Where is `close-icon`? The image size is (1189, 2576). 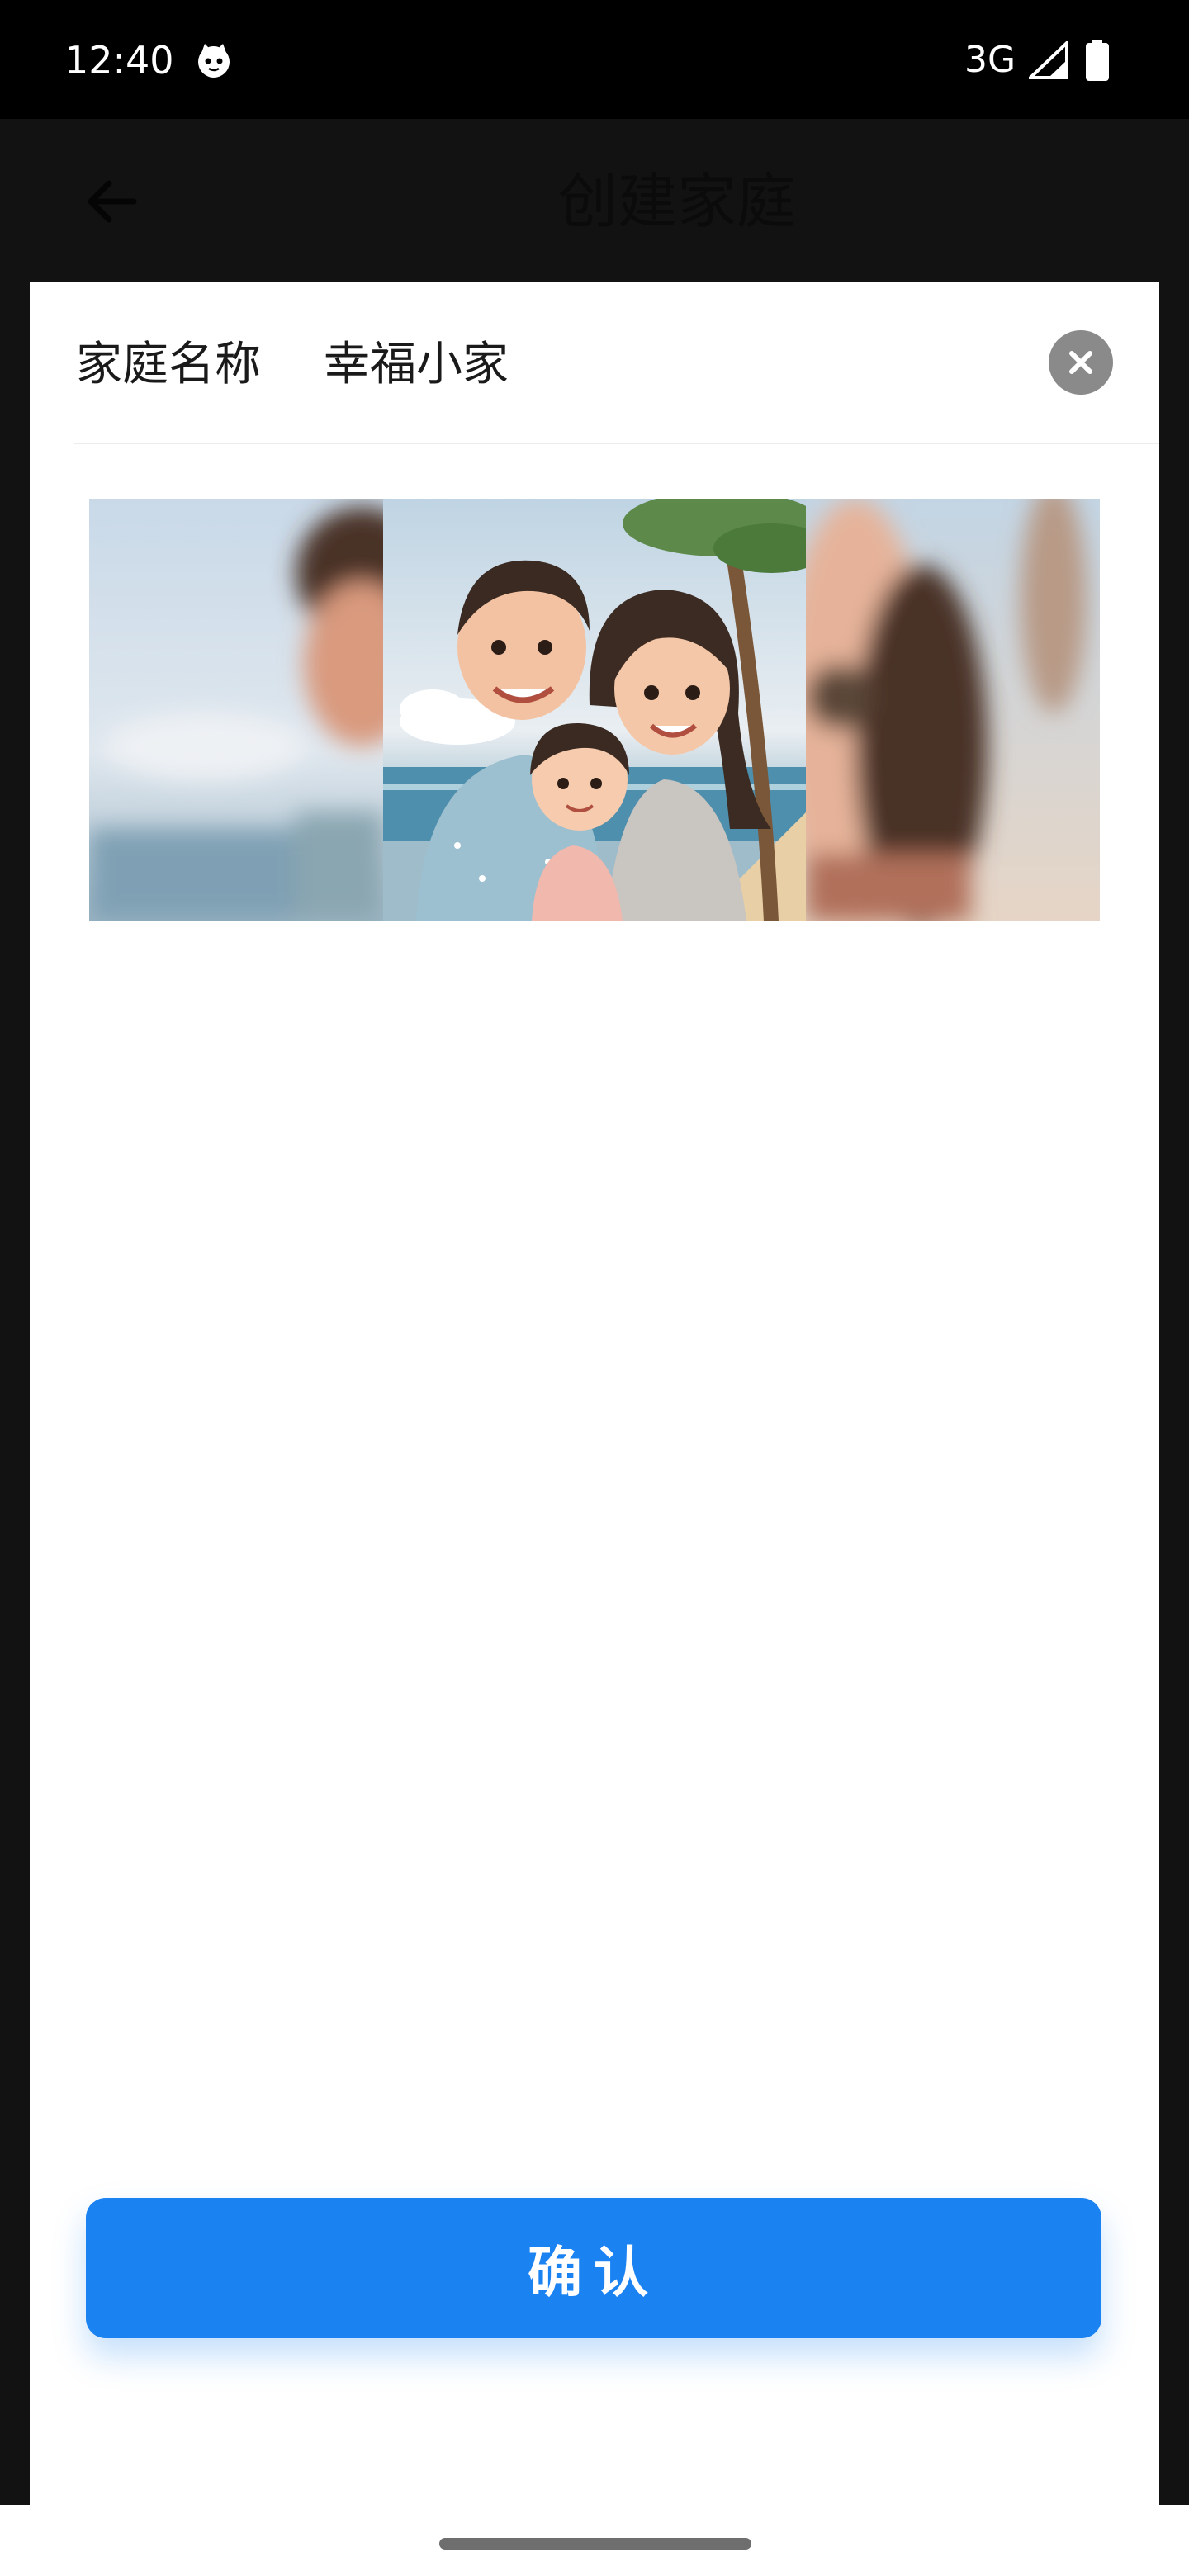 close-icon is located at coordinates (1080, 362).